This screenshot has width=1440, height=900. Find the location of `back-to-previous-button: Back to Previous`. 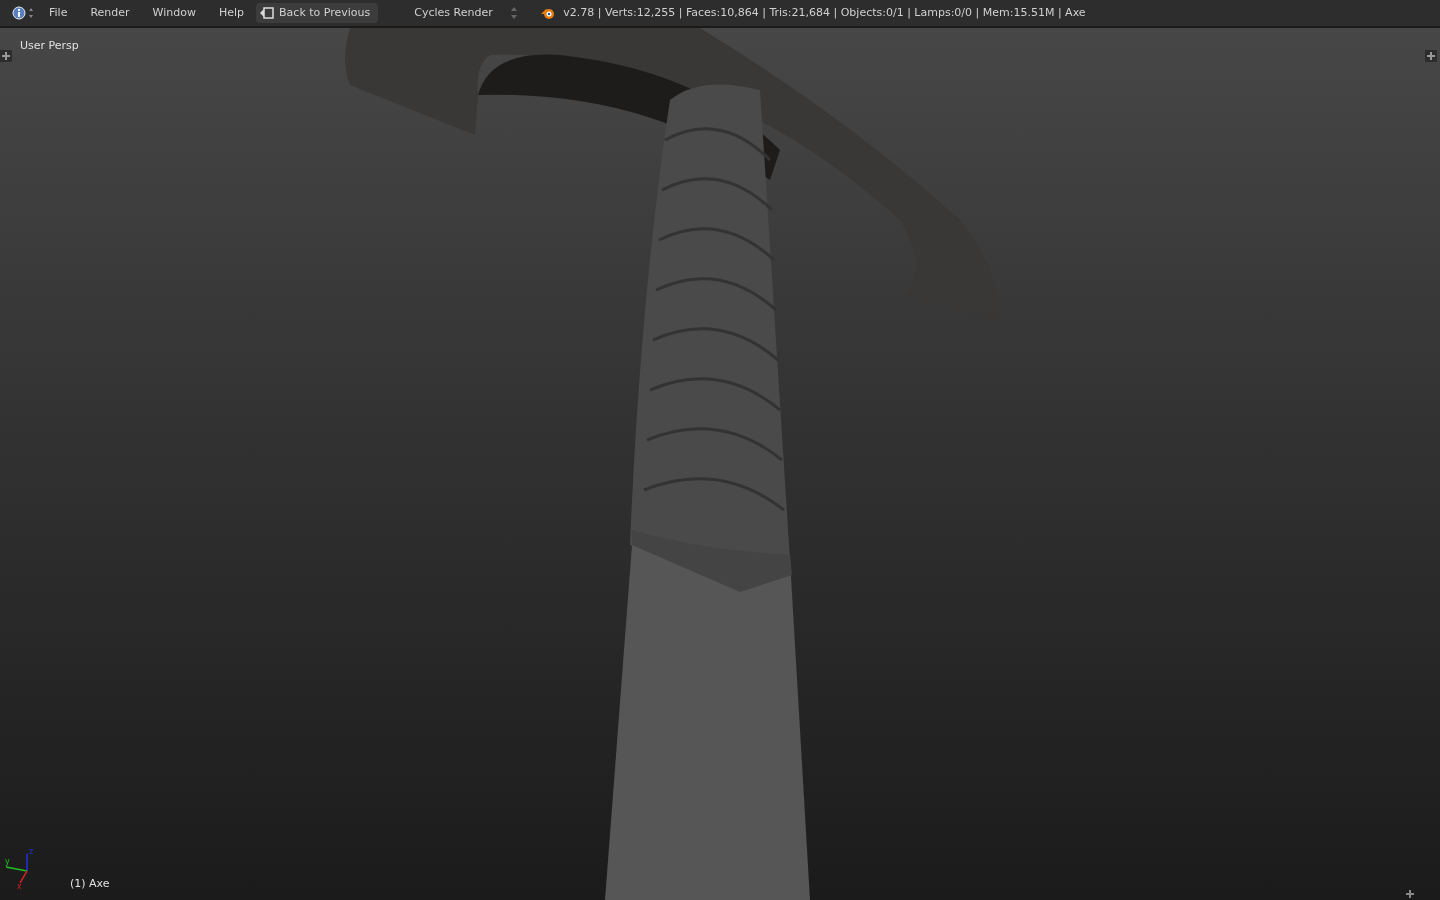

back-to-previous-button: Back to Previous is located at coordinates (317, 13).